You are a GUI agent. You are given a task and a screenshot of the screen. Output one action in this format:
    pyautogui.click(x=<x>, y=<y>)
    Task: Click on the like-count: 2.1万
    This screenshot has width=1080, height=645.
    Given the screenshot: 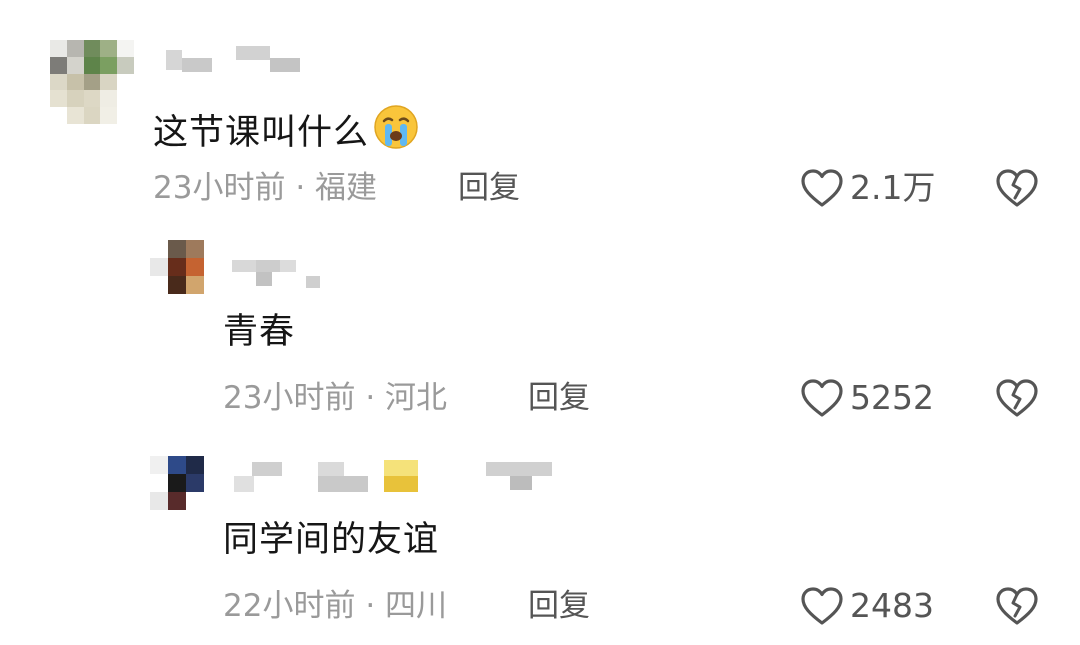 What is the action you would take?
    pyautogui.click(x=893, y=187)
    